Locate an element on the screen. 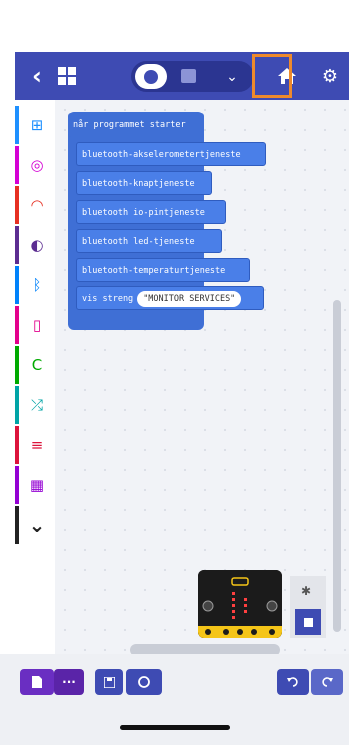  stop-icon is located at coordinates (308, 622).